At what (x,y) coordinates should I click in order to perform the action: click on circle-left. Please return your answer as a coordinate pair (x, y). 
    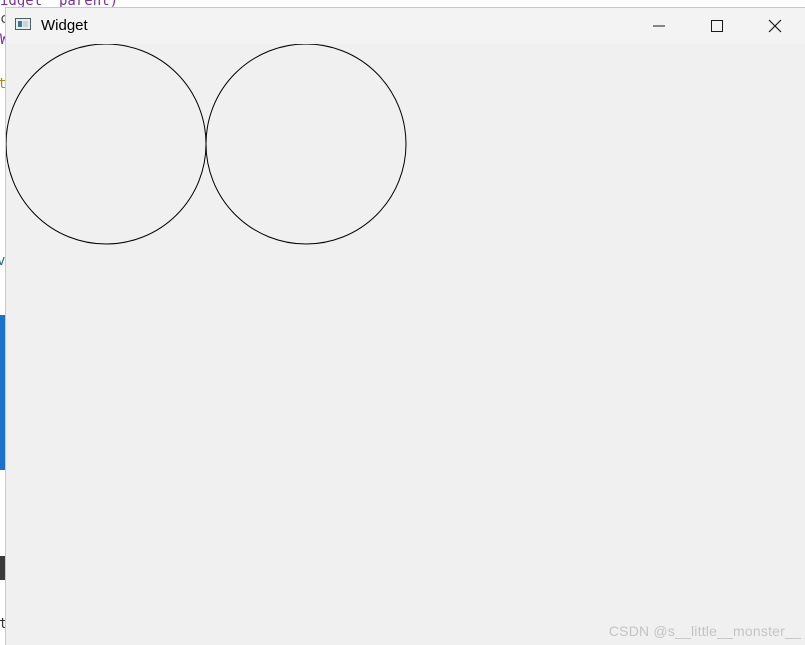
    Looking at the image, I should click on (106, 144).